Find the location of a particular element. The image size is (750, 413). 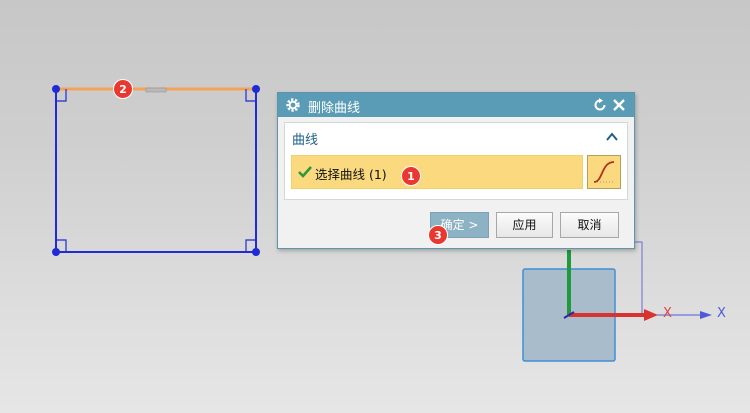

group-header-curve: 曲线 is located at coordinates (305, 140).